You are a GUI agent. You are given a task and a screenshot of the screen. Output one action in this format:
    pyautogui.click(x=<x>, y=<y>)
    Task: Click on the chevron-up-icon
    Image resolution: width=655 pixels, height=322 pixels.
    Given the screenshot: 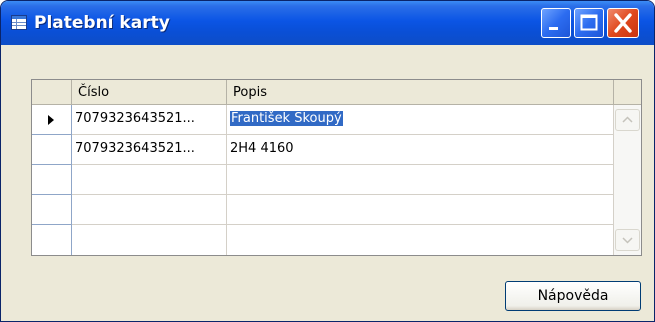 What is the action you would take?
    pyautogui.click(x=627, y=119)
    